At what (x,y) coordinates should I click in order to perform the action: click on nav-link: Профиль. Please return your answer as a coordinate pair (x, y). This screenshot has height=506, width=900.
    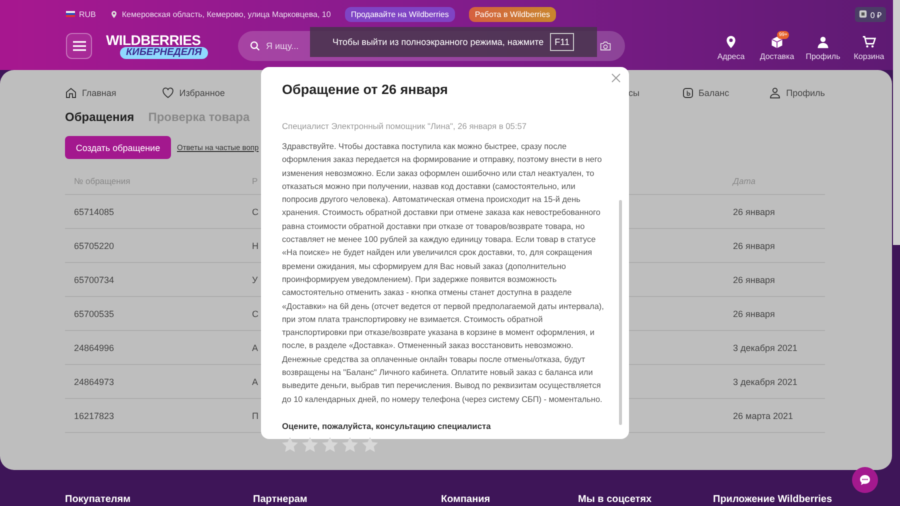
    Looking at the image, I should click on (797, 93).